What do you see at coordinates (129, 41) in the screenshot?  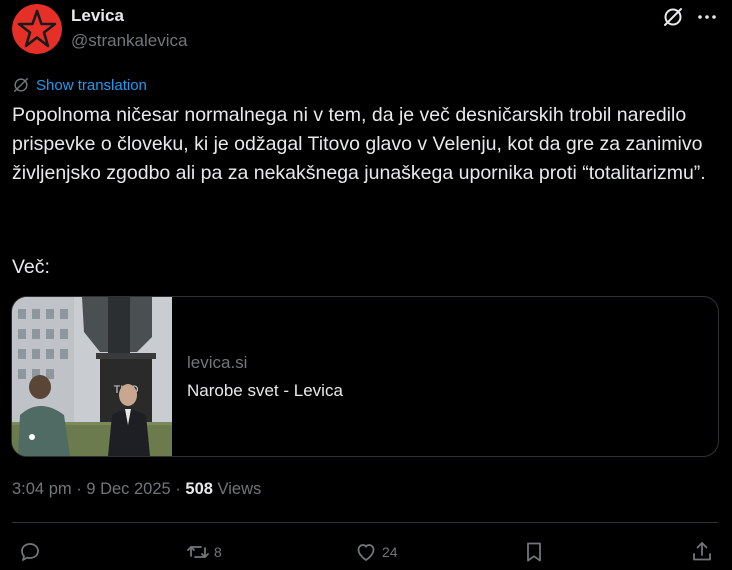 I see `author-handle: @strankalevica` at bounding box center [129, 41].